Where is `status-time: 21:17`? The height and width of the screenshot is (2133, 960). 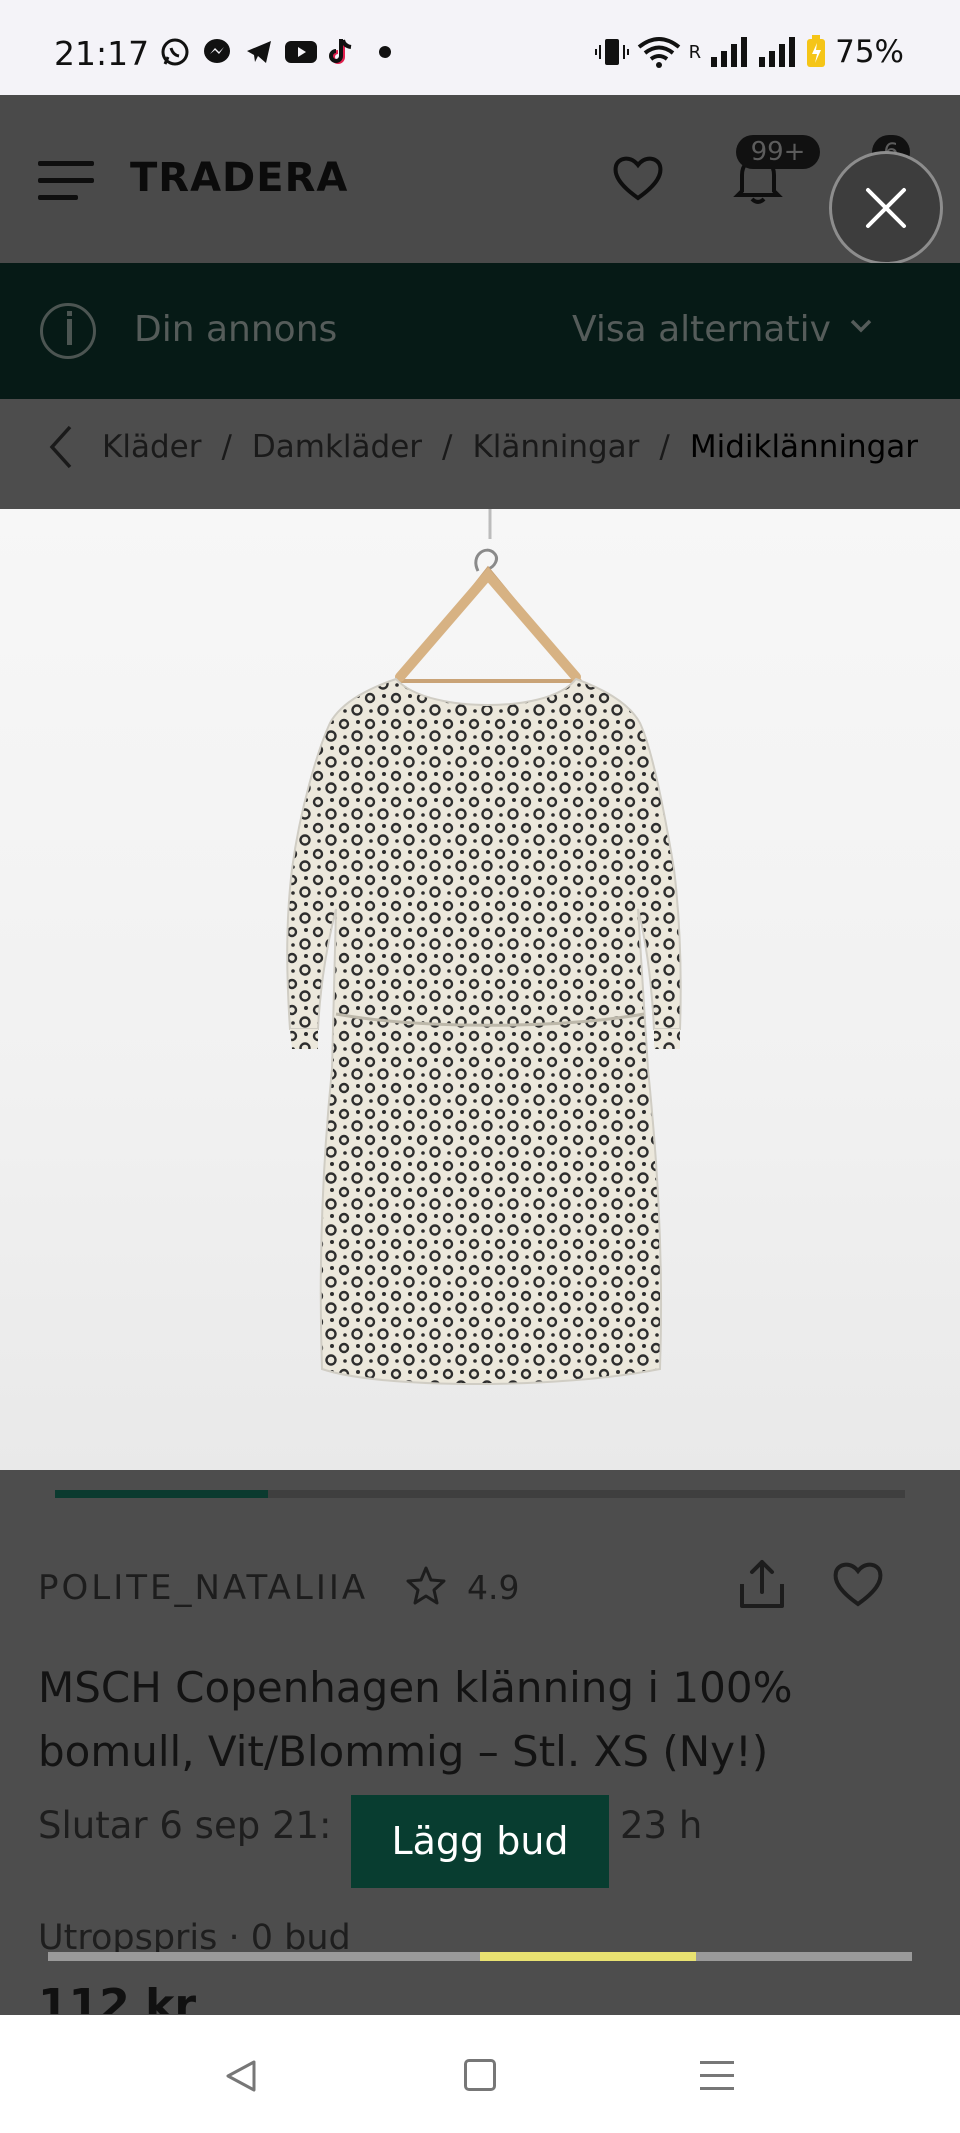 status-time: 21:17 is located at coordinates (102, 53).